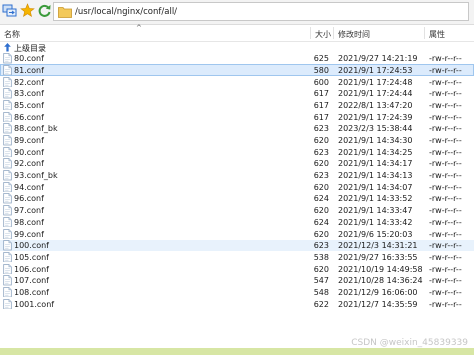  What do you see at coordinates (27, 10) in the screenshot?
I see `star-icon` at bounding box center [27, 10].